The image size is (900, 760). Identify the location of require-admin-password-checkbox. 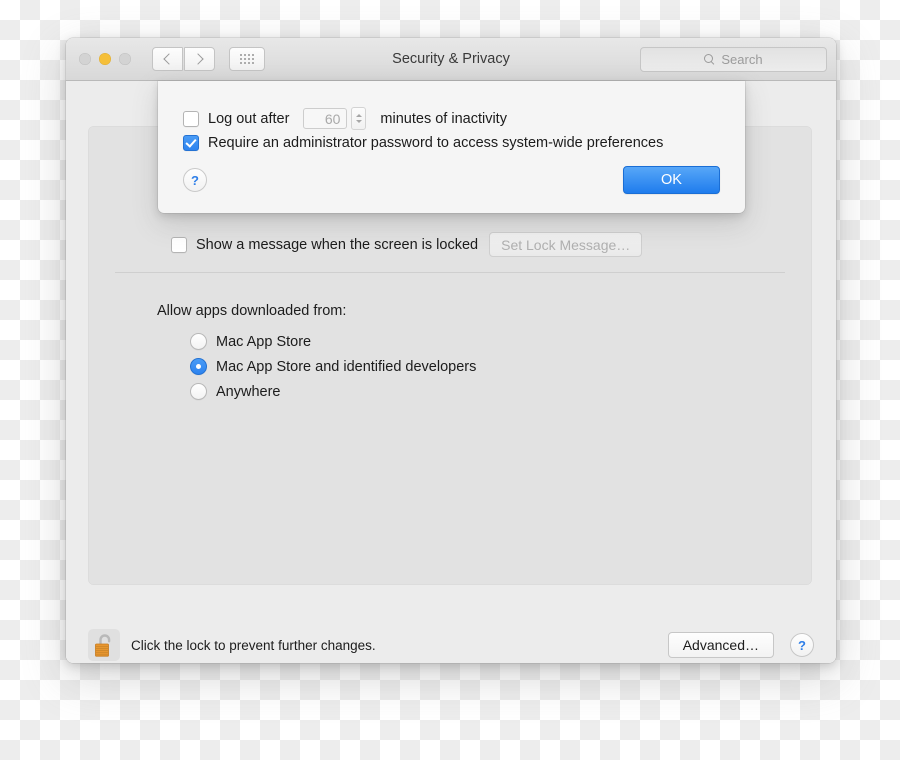
(191, 143).